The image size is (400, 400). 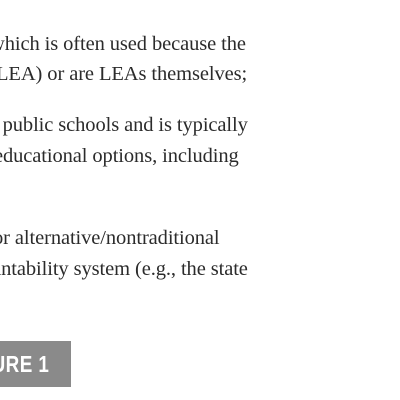 I want to click on body-text-line: which is often used because the, so click(x=123, y=44).